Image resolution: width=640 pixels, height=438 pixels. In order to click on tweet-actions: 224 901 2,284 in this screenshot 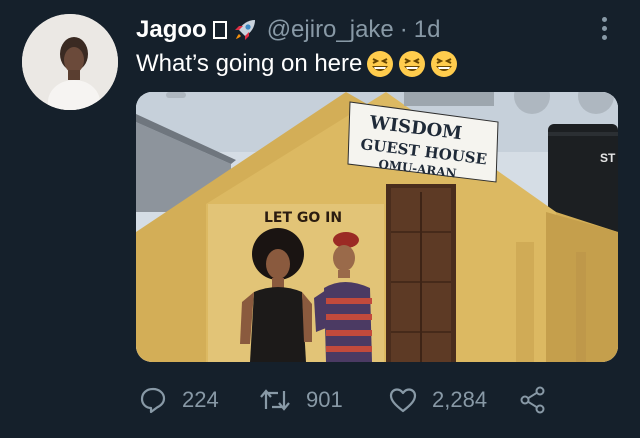, I will do `click(346, 400)`.